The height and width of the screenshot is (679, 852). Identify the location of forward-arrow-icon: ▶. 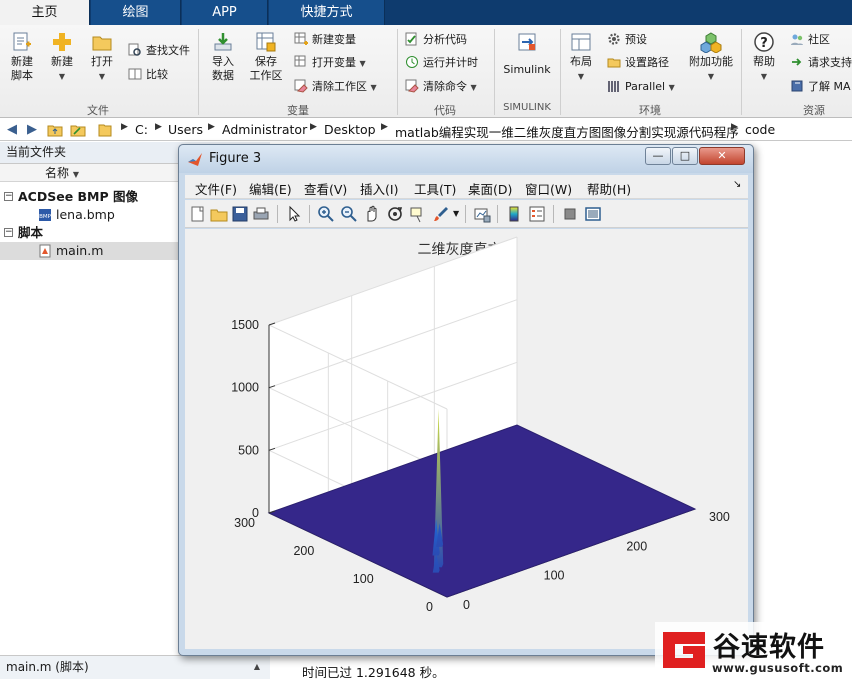
(32, 130).